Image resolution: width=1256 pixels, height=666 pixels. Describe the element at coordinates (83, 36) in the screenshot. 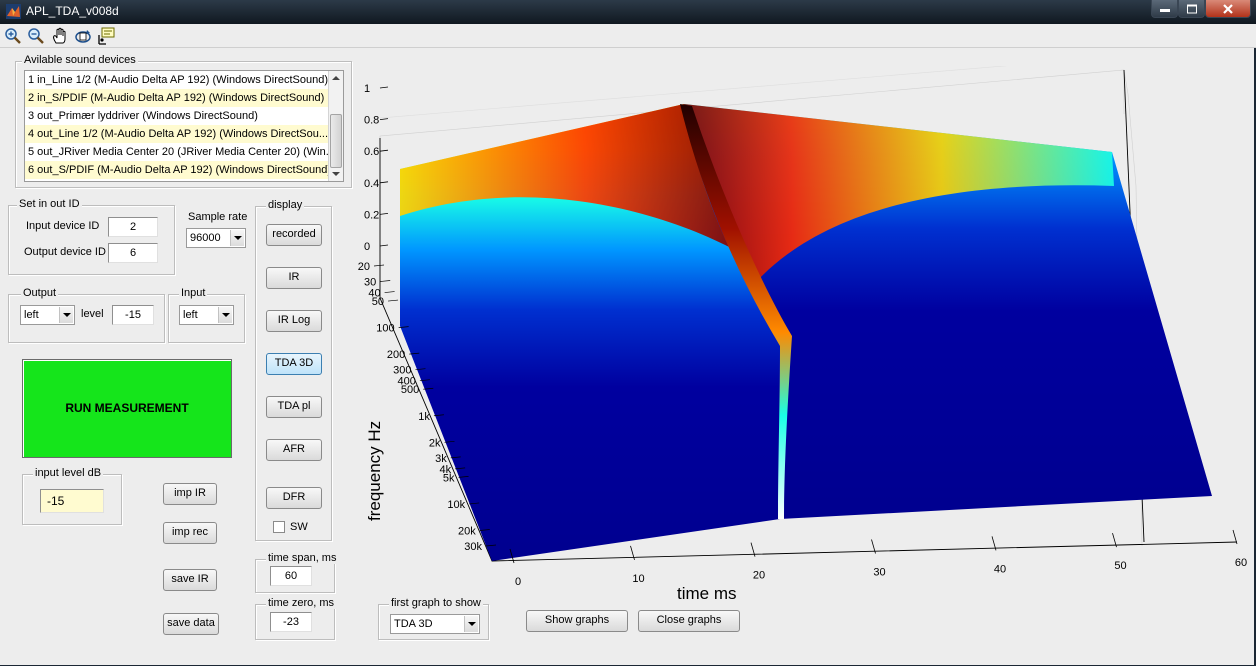

I see `rotate-3d-icon` at that location.